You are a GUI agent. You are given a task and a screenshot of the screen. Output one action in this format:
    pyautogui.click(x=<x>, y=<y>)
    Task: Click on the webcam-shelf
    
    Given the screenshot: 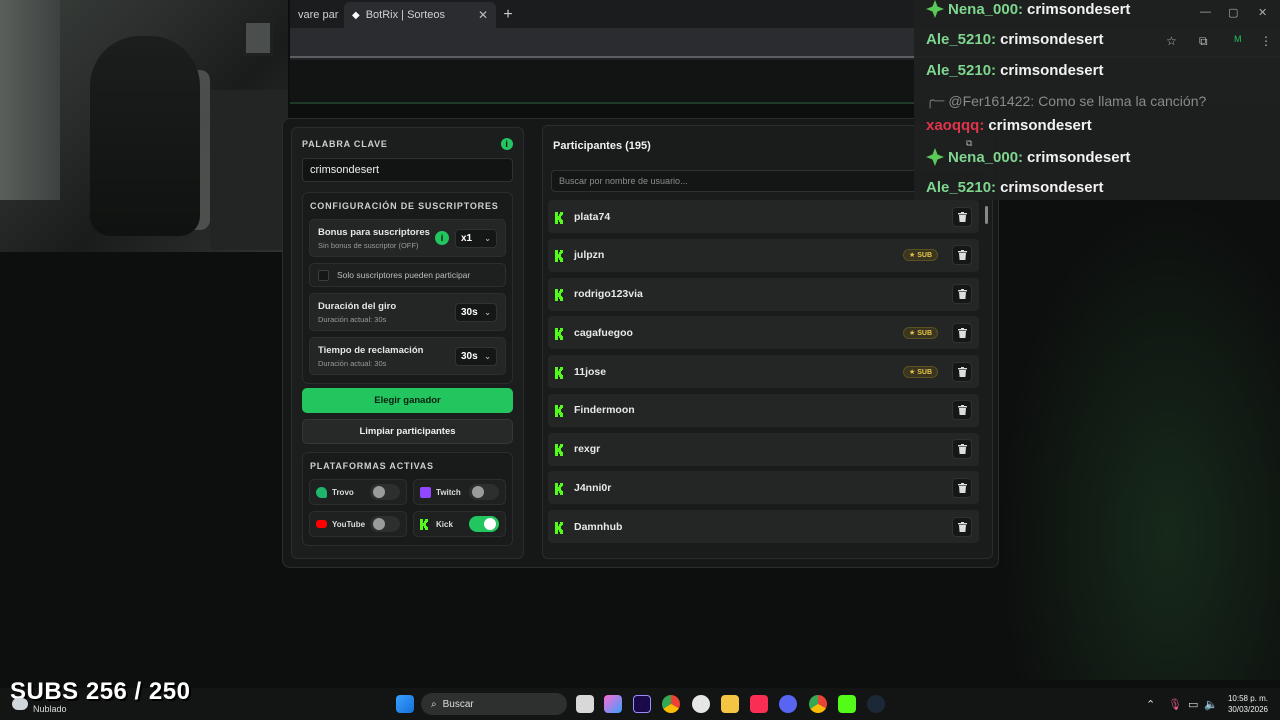 What is the action you would take?
    pyautogui.click(x=249, y=170)
    